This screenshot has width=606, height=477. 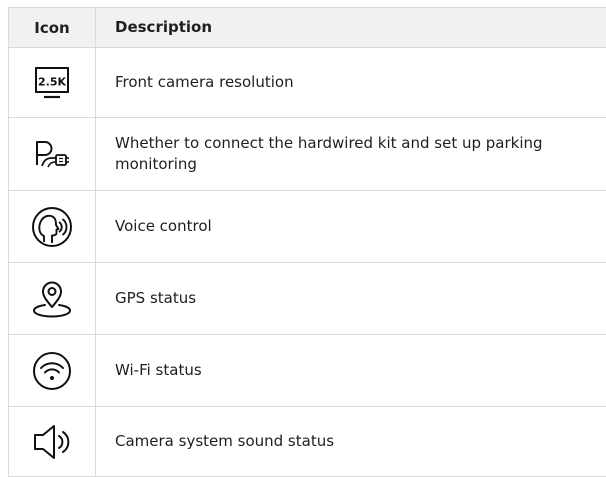 I want to click on table-header-row: Icon Description, so click(x=307, y=28).